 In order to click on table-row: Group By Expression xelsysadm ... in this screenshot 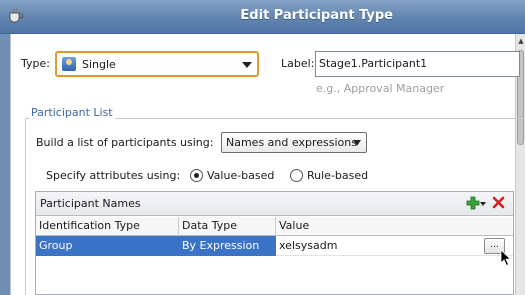, I will do `click(274, 246)`.